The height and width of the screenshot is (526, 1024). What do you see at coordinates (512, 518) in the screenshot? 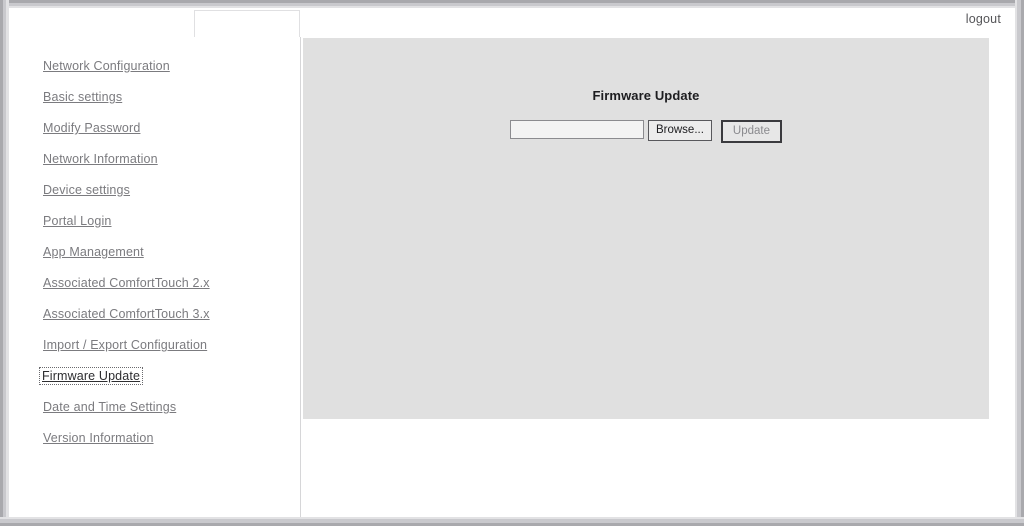
I see `window-frame-bottom-highlight` at bounding box center [512, 518].